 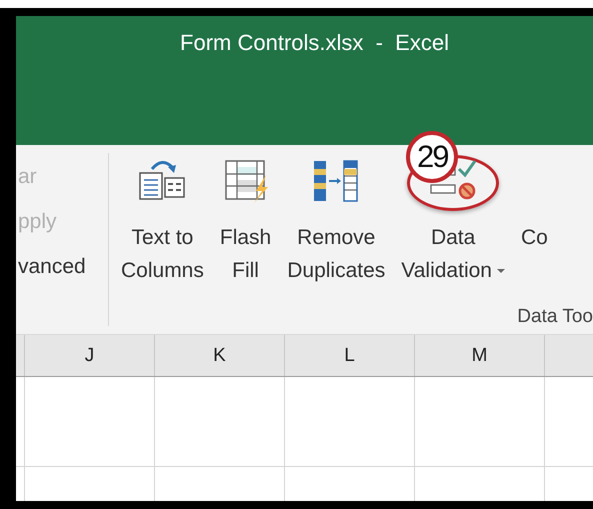 What do you see at coordinates (220, 355) in the screenshot?
I see `column-header: K` at bounding box center [220, 355].